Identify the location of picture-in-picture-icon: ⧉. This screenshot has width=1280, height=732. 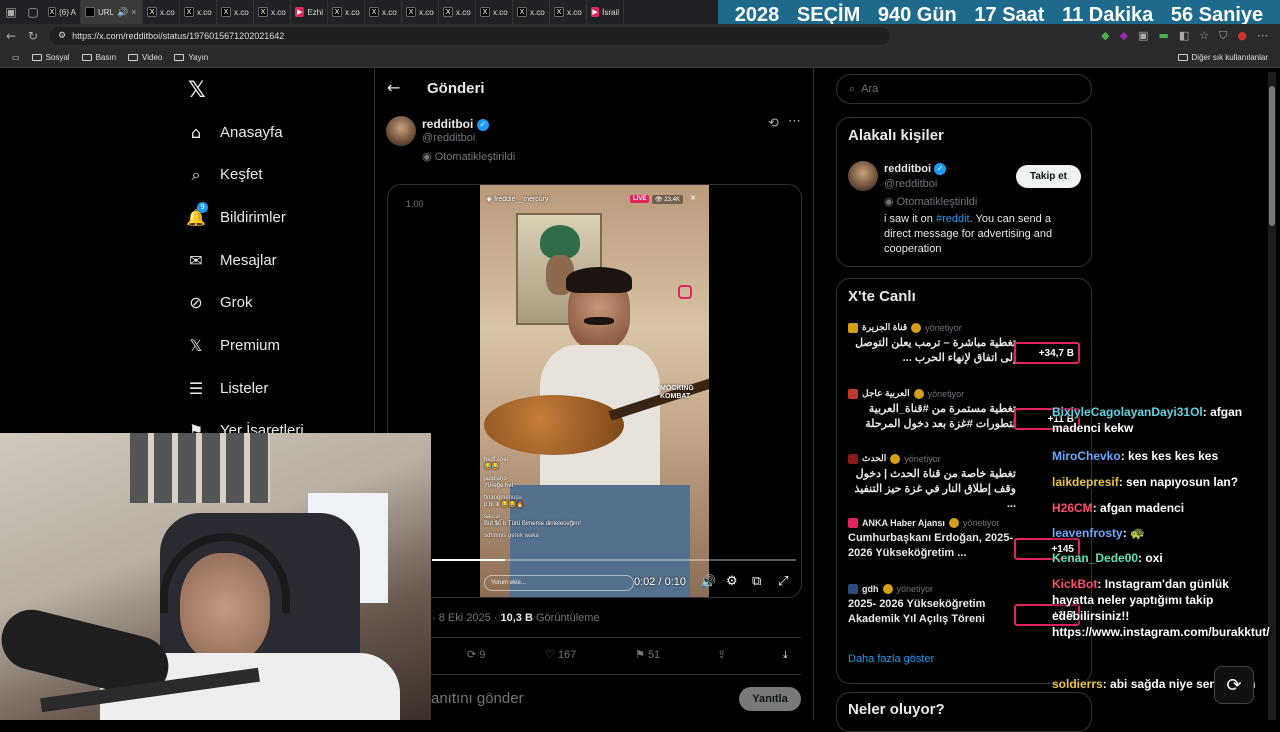
(756, 581).